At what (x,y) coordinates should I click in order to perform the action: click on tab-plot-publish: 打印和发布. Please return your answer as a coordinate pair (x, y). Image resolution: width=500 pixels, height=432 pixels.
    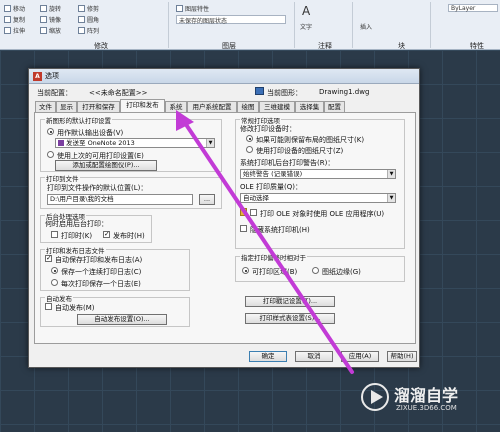
    Looking at the image, I should click on (142, 105).